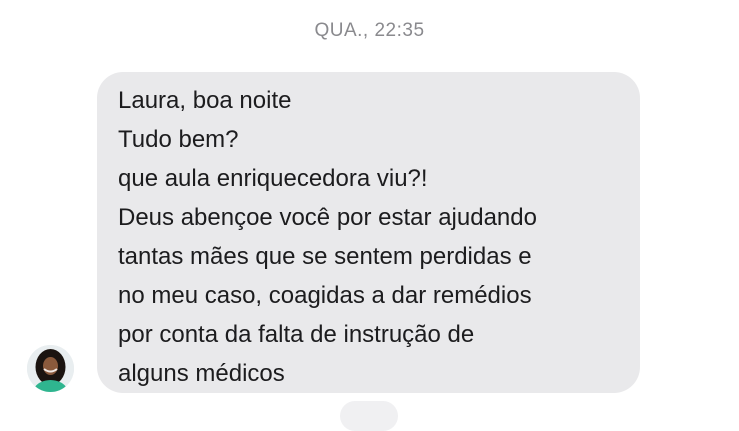  What do you see at coordinates (369, 30) in the screenshot?
I see `message-timestamp: QUA., 22:35` at bounding box center [369, 30].